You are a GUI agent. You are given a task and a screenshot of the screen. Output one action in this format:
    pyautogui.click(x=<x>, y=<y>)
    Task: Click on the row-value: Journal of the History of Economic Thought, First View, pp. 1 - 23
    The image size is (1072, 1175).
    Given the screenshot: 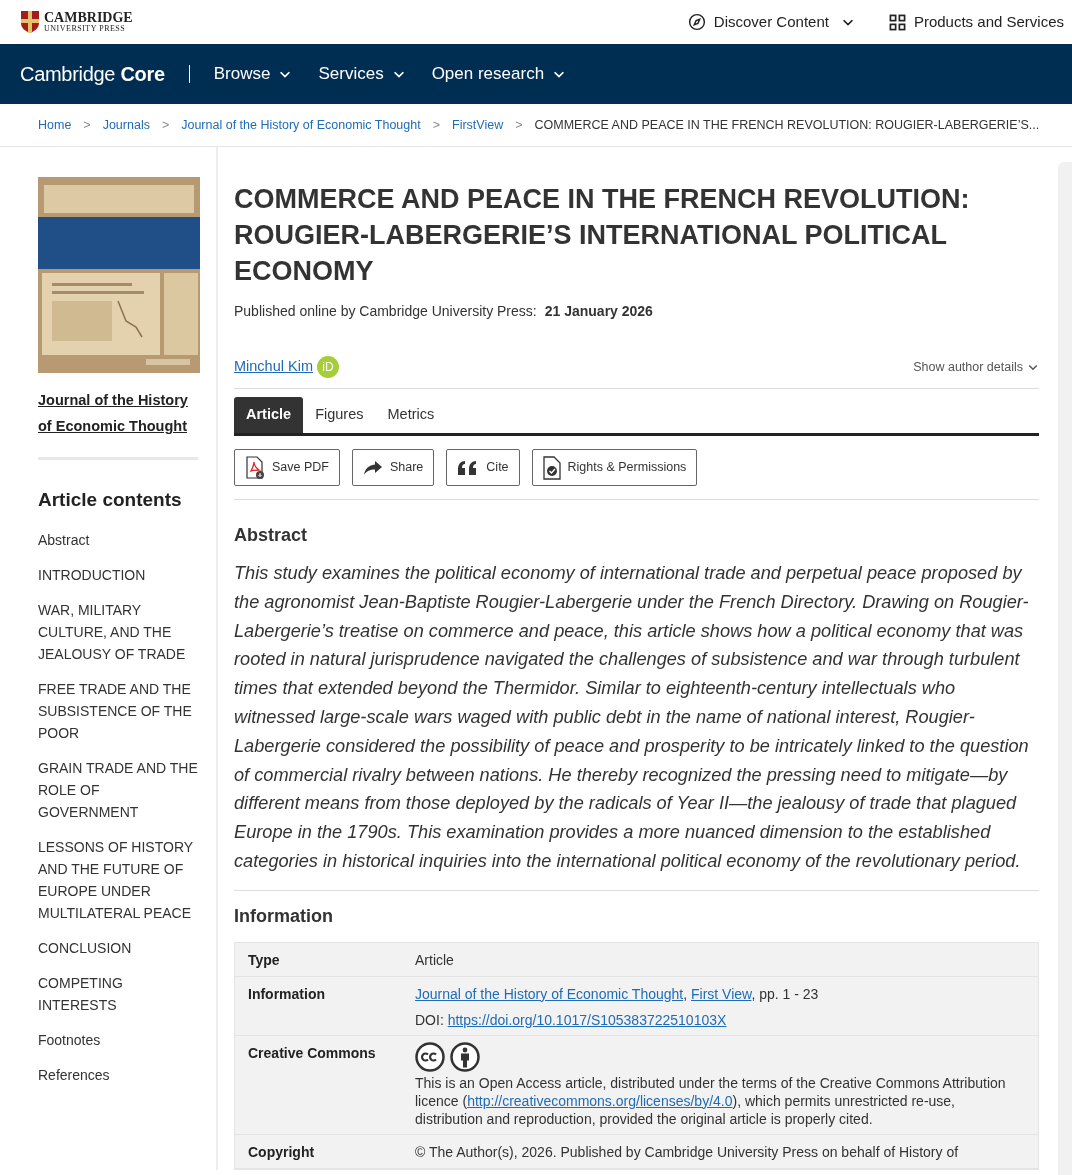 What is the action you would take?
    pyautogui.click(x=617, y=993)
    